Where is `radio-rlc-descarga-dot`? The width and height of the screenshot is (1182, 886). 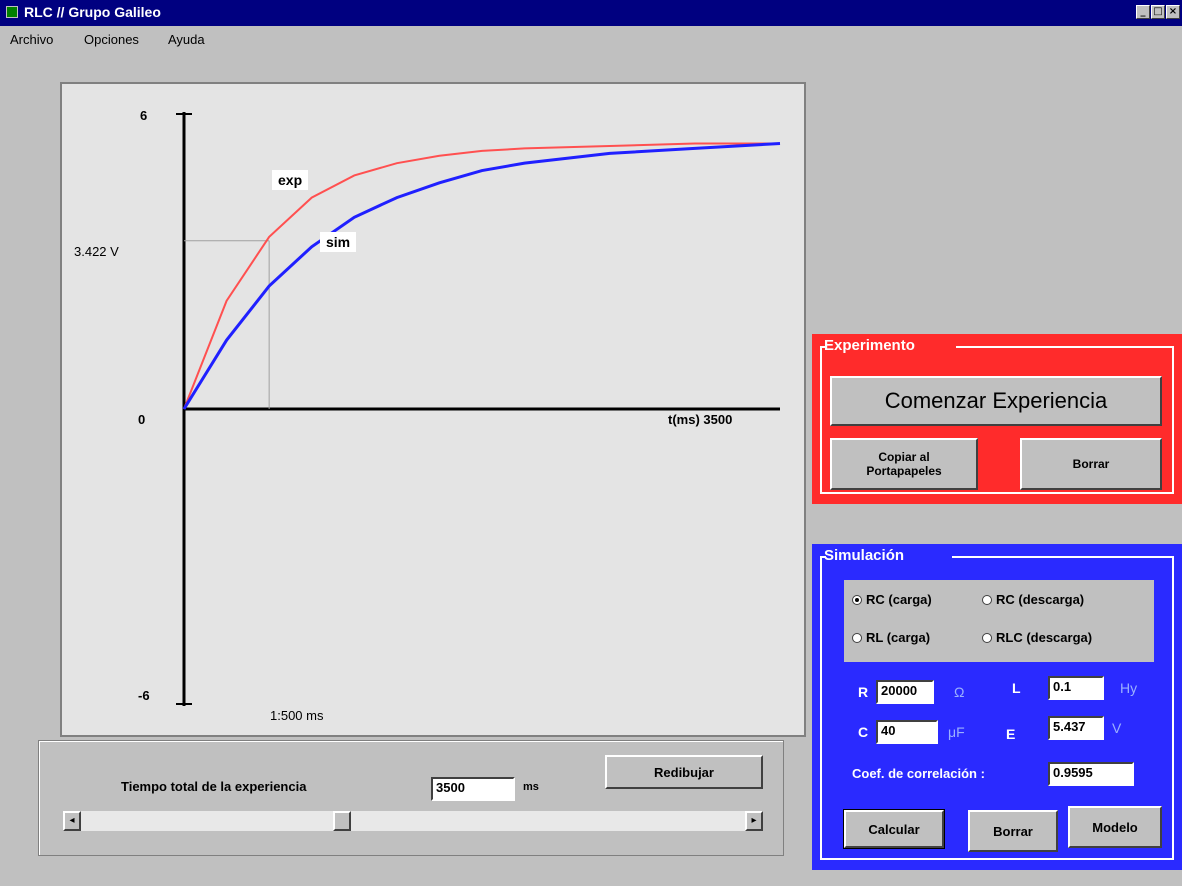
radio-rlc-descarga-dot is located at coordinates (987, 637).